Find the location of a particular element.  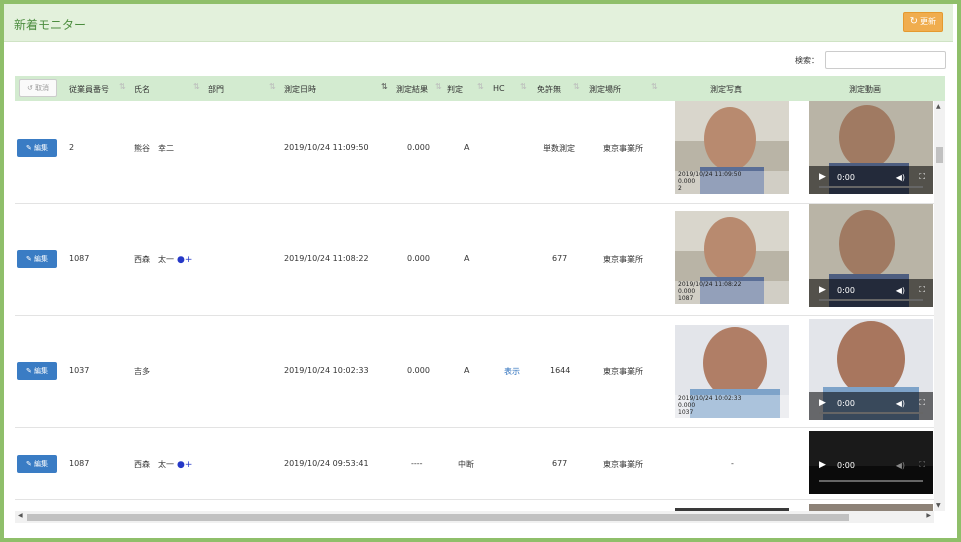

col-location: 測定場所 is located at coordinates (605, 89).